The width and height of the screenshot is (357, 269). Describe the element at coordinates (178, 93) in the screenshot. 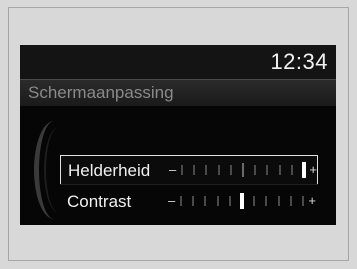

I see `title-bar: Schermaanpassing` at that location.